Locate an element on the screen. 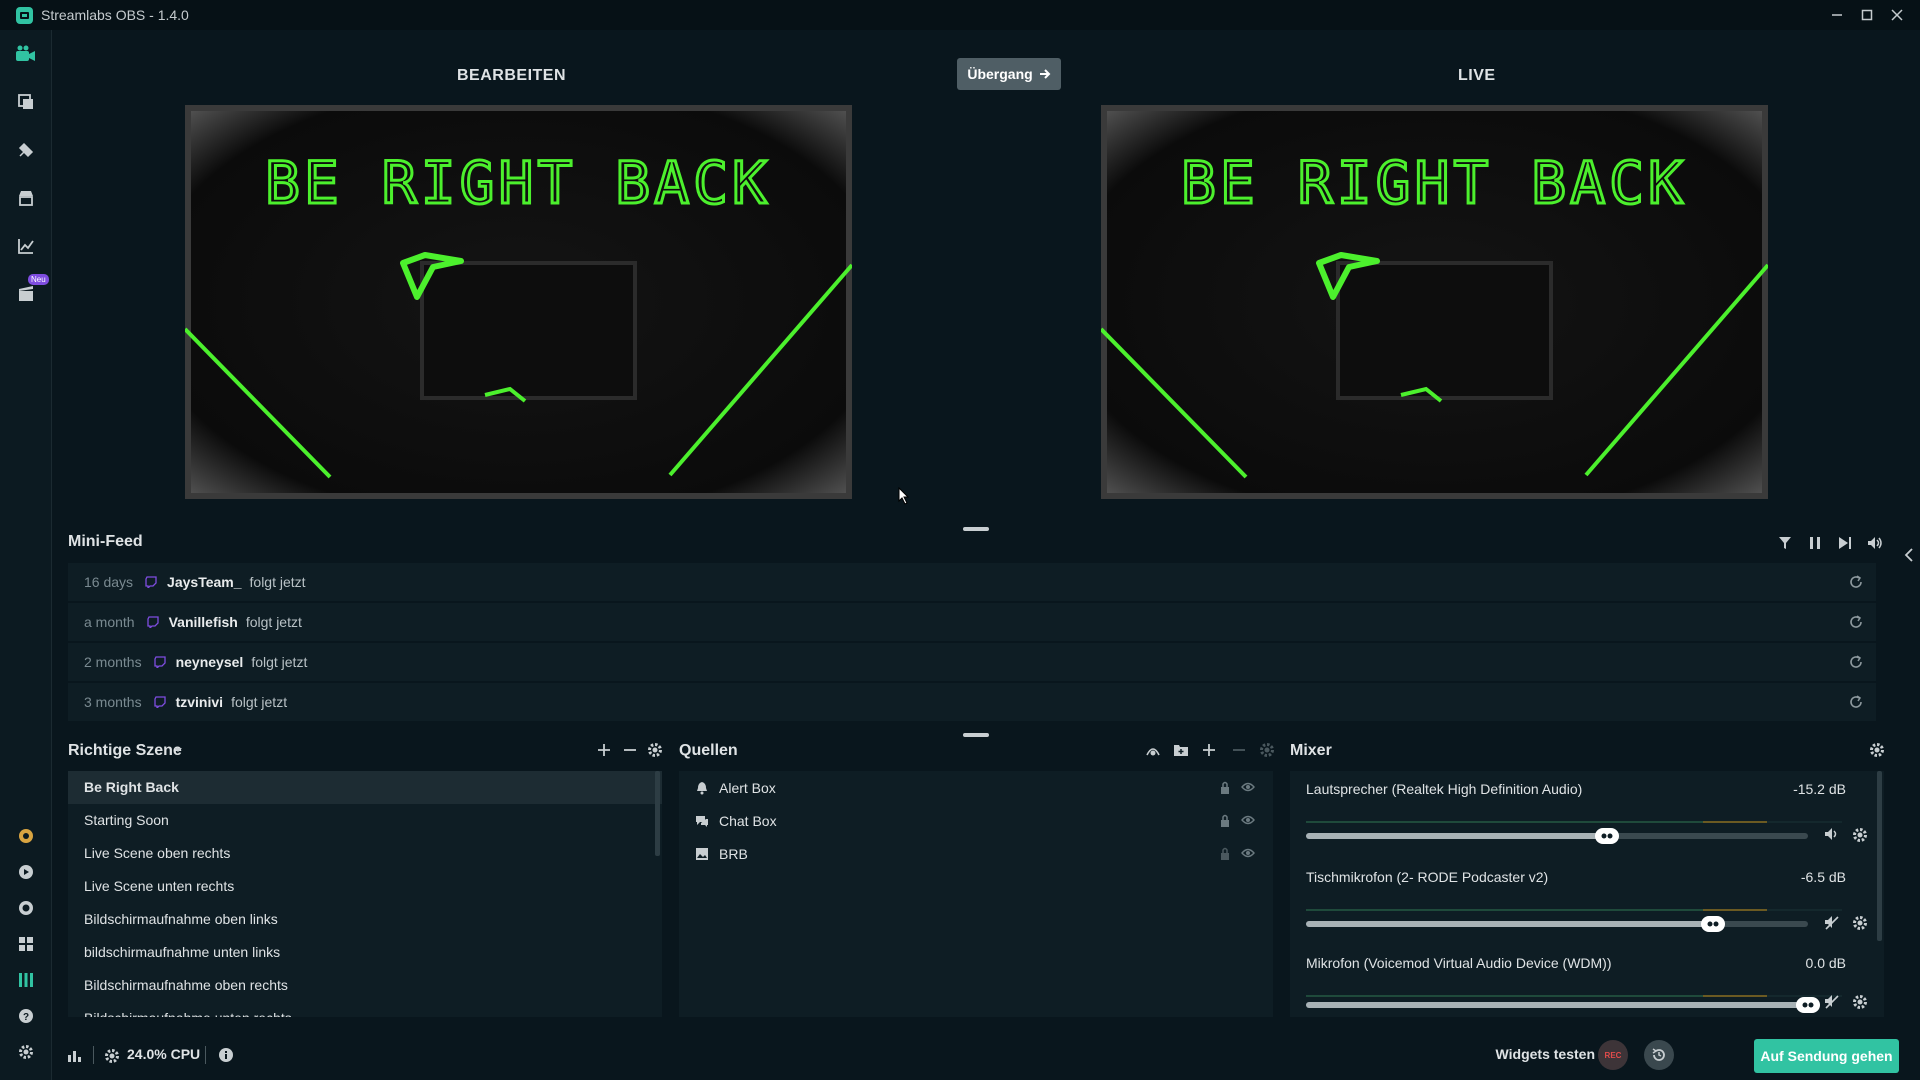  add-scene-icon is located at coordinates (604, 750).